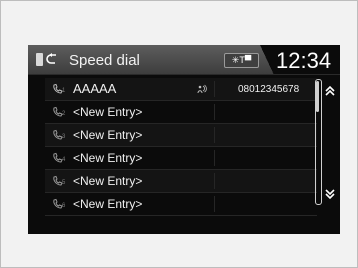  Describe the element at coordinates (64, 91) in the screenshot. I see `entry-number: 1` at that location.